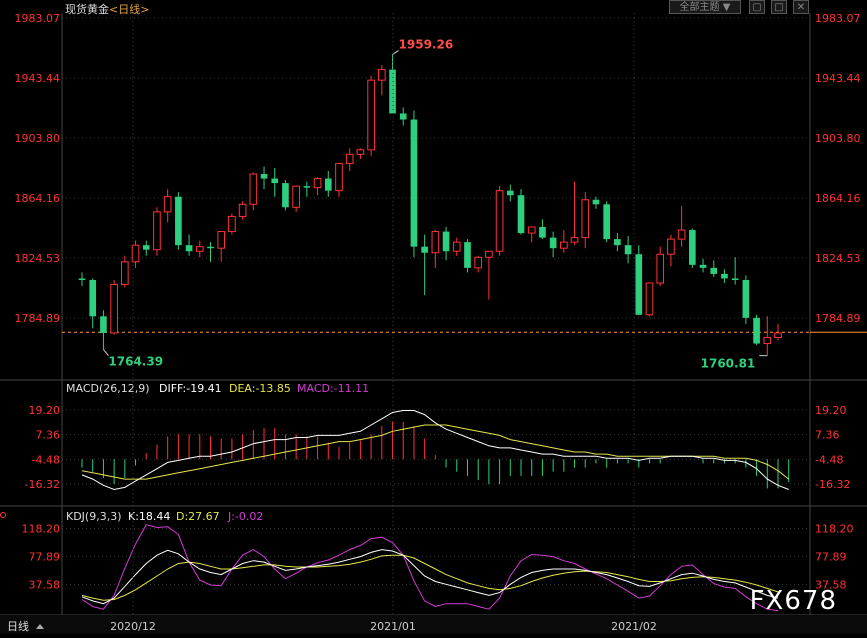  What do you see at coordinates (45, 585) in the screenshot?
I see `kdj-axis-label-left: 37.58` at bounding box center [45, 585].